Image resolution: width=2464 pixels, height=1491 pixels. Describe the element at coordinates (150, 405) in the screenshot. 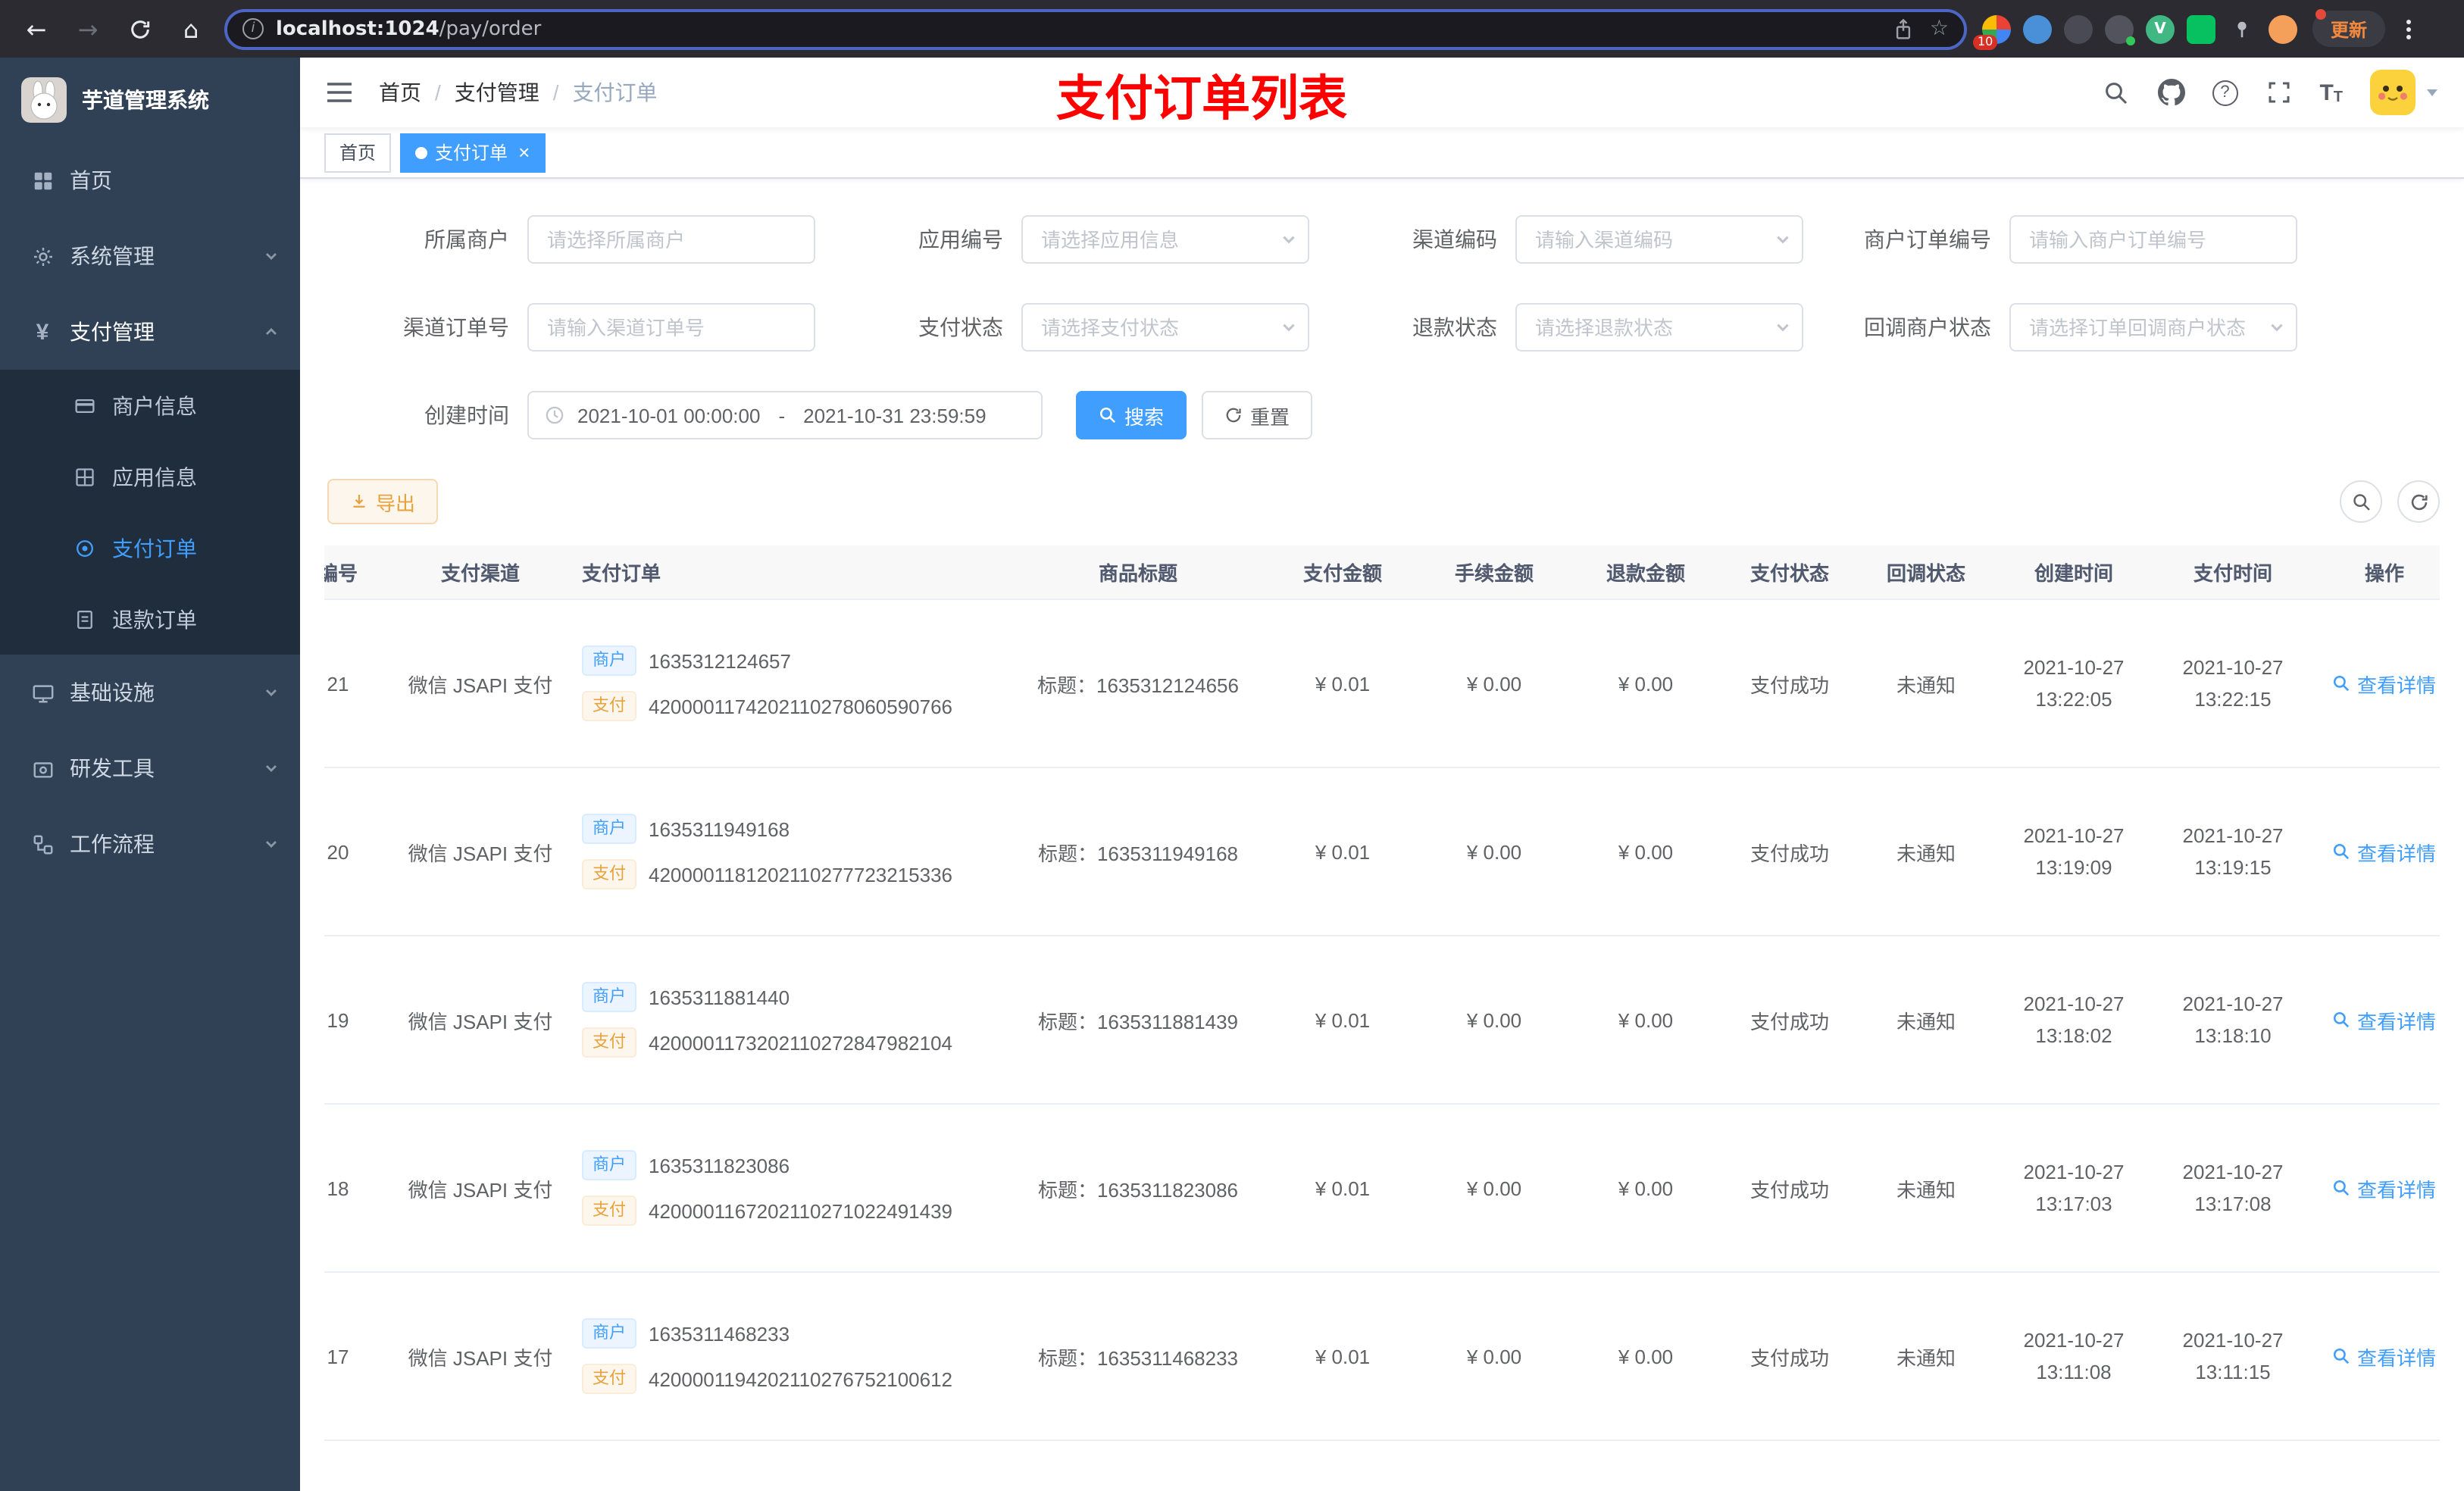

I see `sidebar-item-merchant-info: 商户信息` at that location.